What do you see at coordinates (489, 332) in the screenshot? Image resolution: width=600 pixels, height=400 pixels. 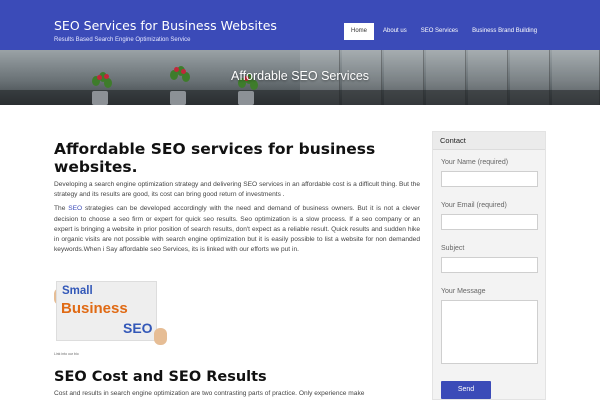 I see `message-field` at bounding box center [489, 332].